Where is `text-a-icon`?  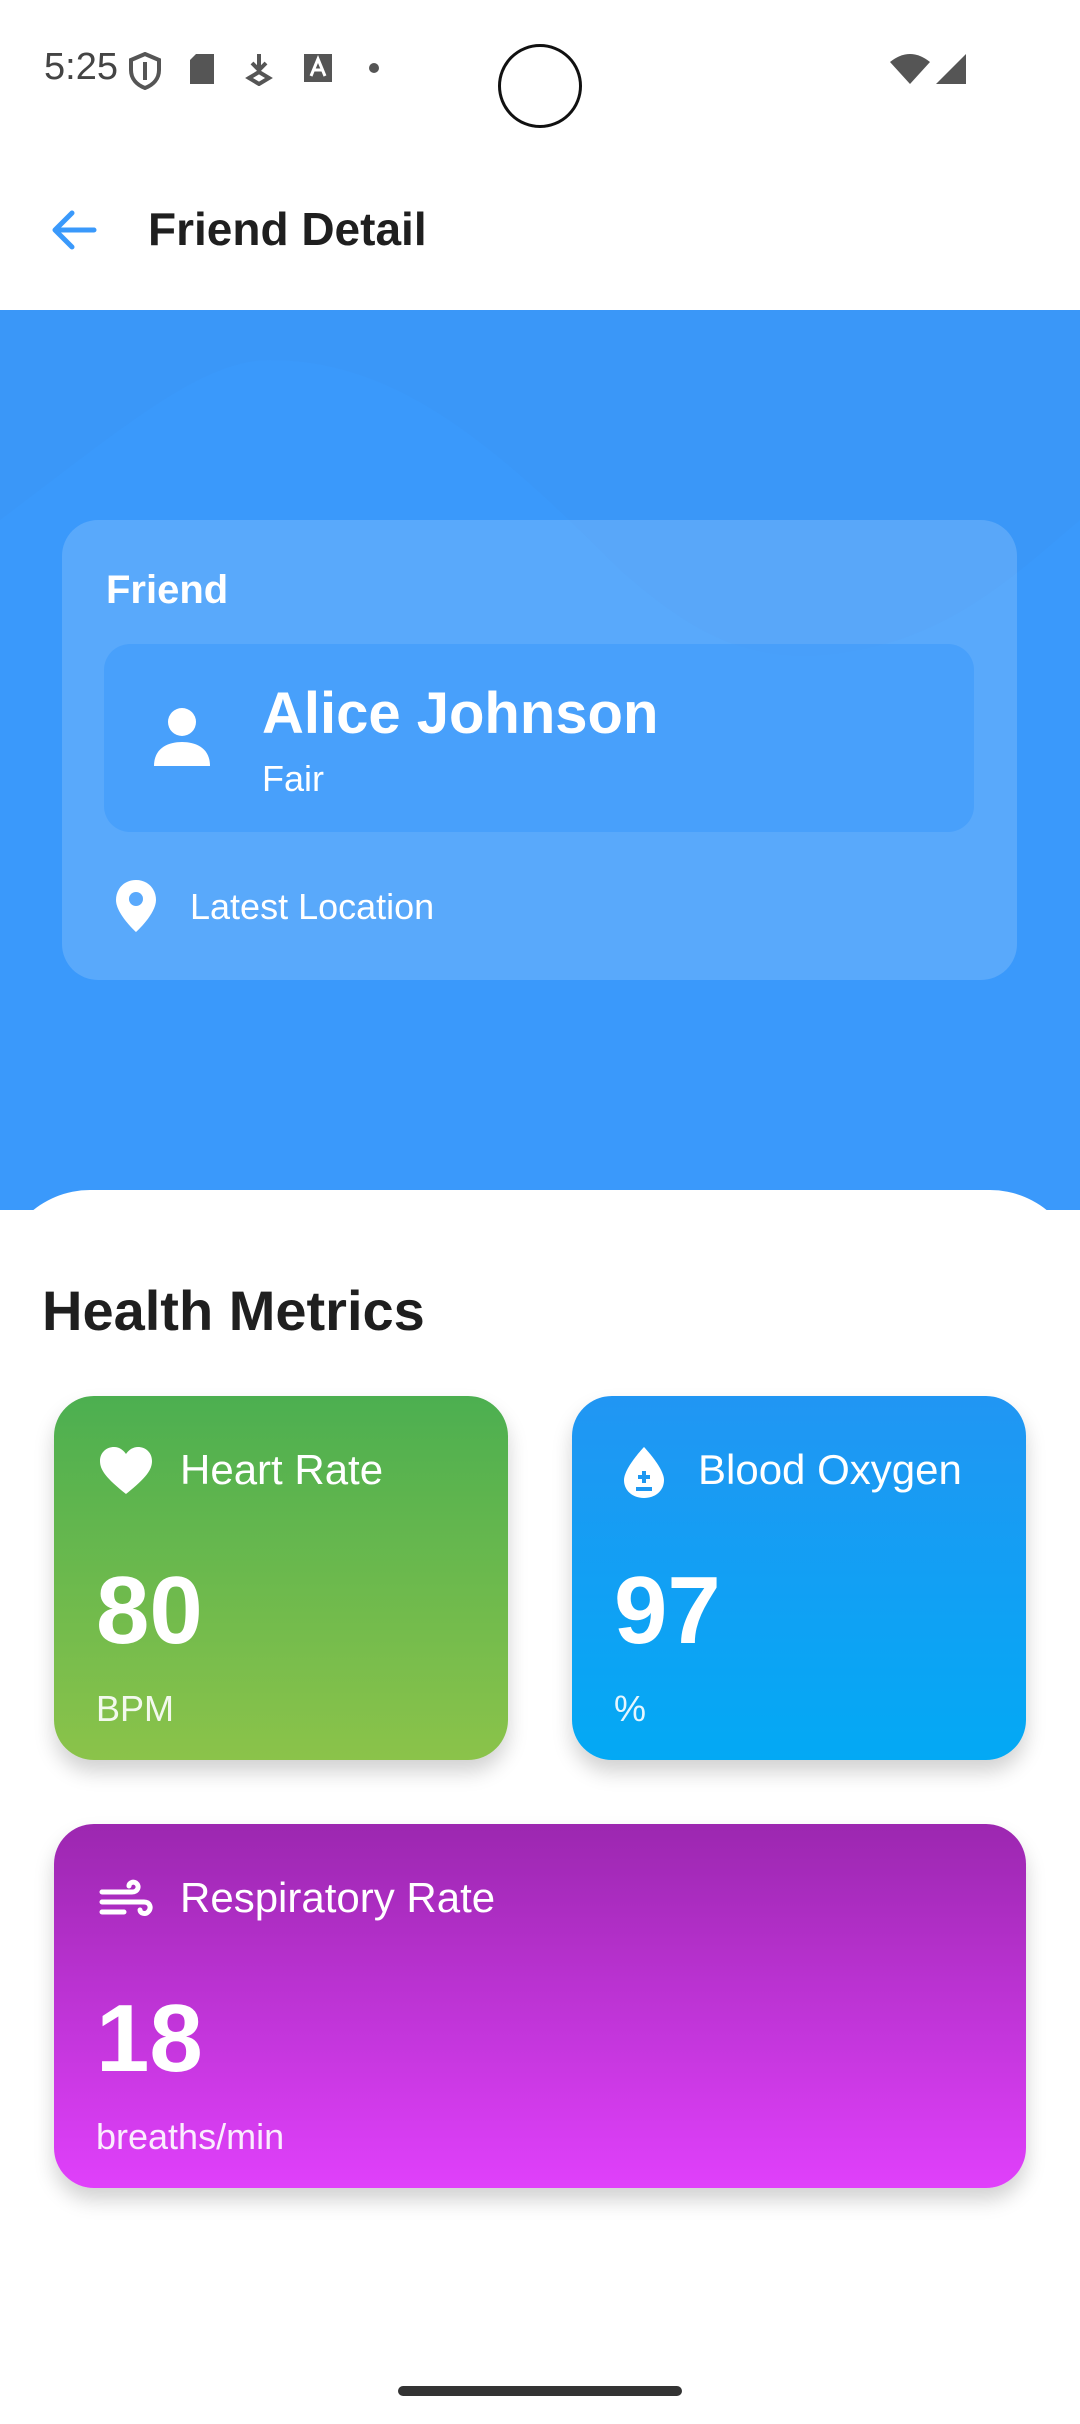 text-a-icon is located at coordinates (318, 68).